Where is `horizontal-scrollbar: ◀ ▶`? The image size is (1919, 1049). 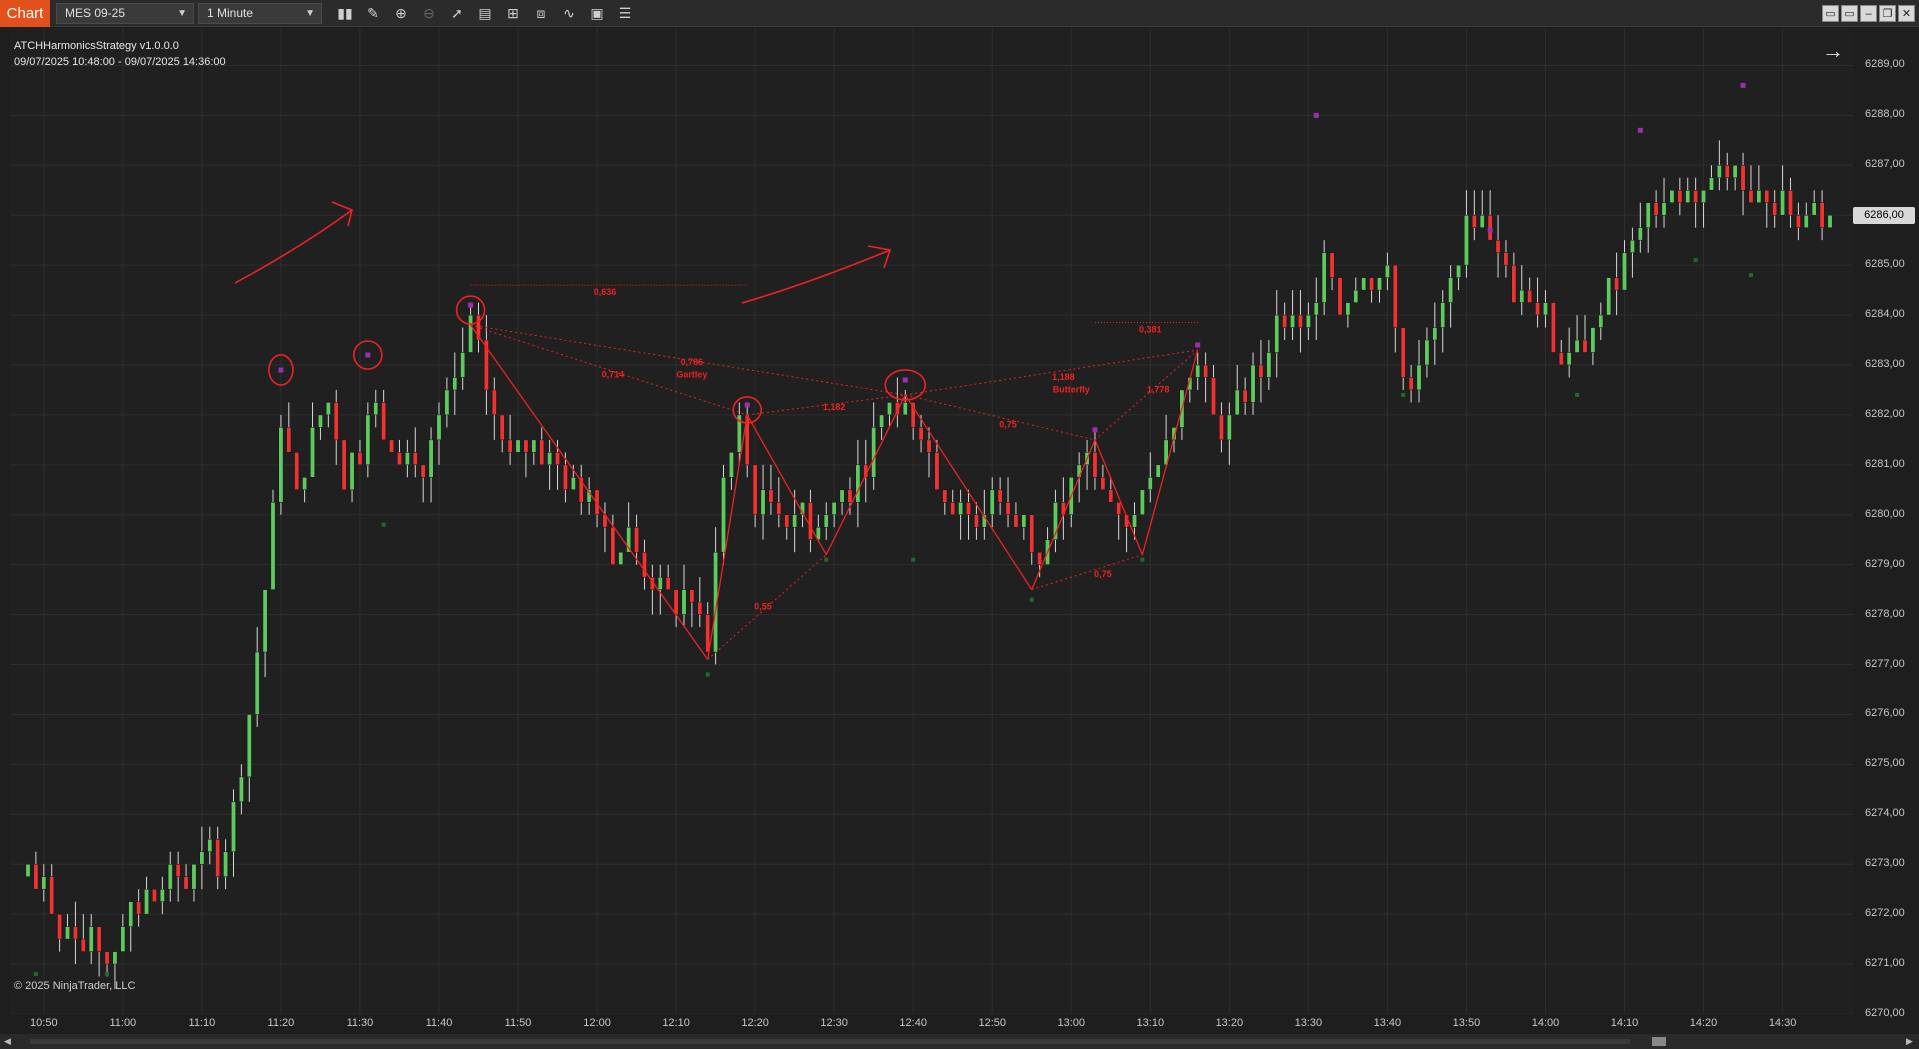
horizontal-scrollbar: ◀ ▶ is located at coordinates (959, 1041).